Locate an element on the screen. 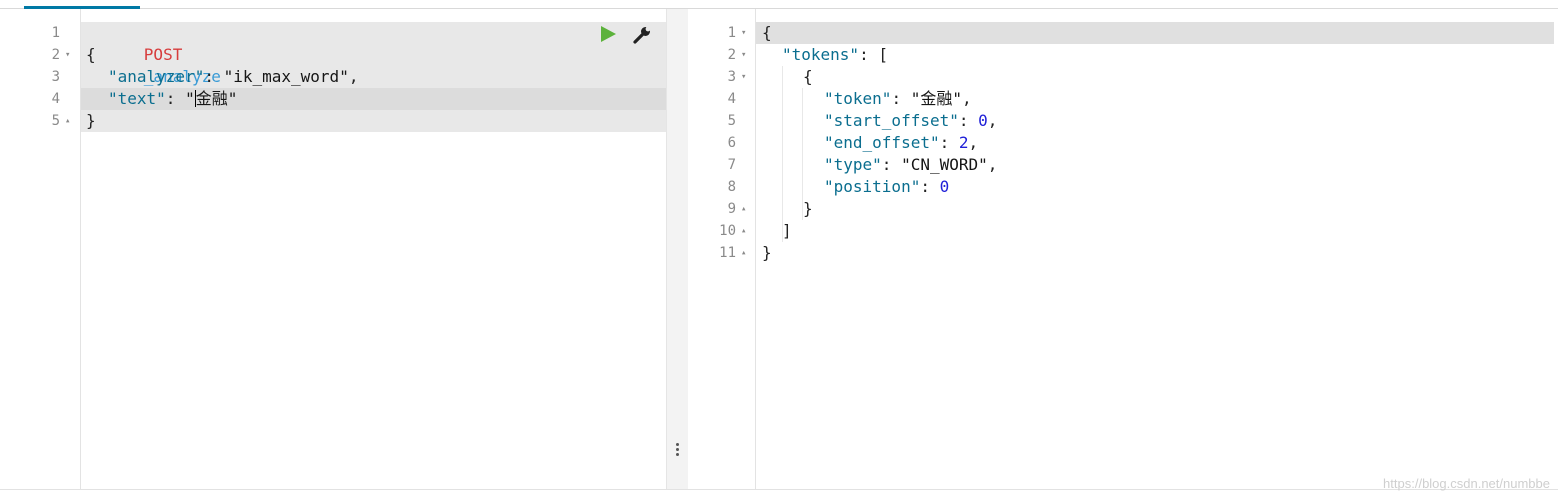 This screenshot has width=1558, height=503. play-icon is located at coordinates (608, 34).